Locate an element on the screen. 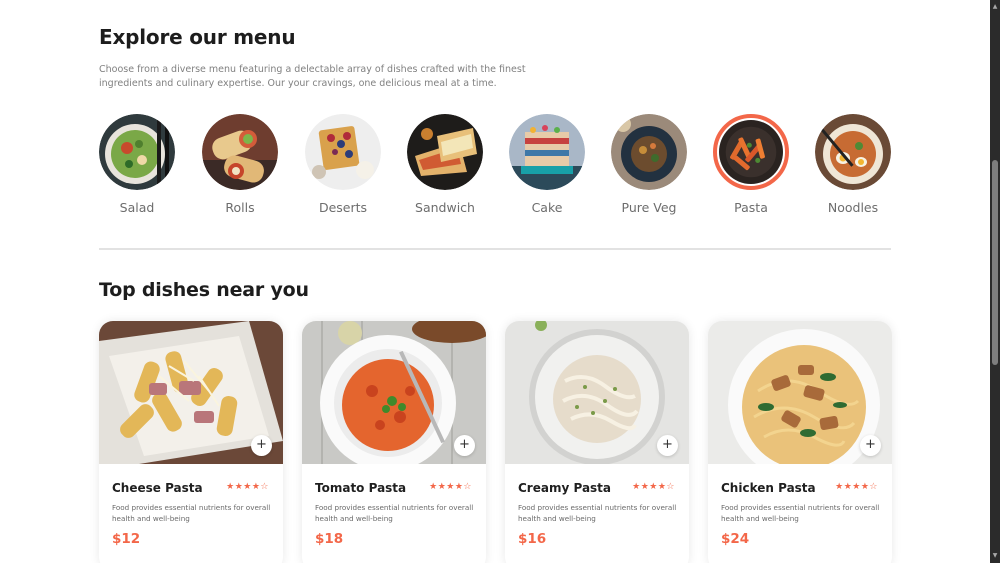 The width and height of the screenshot is (1000, 563). menu-label: Deserts is located at coordinates (343, 207).